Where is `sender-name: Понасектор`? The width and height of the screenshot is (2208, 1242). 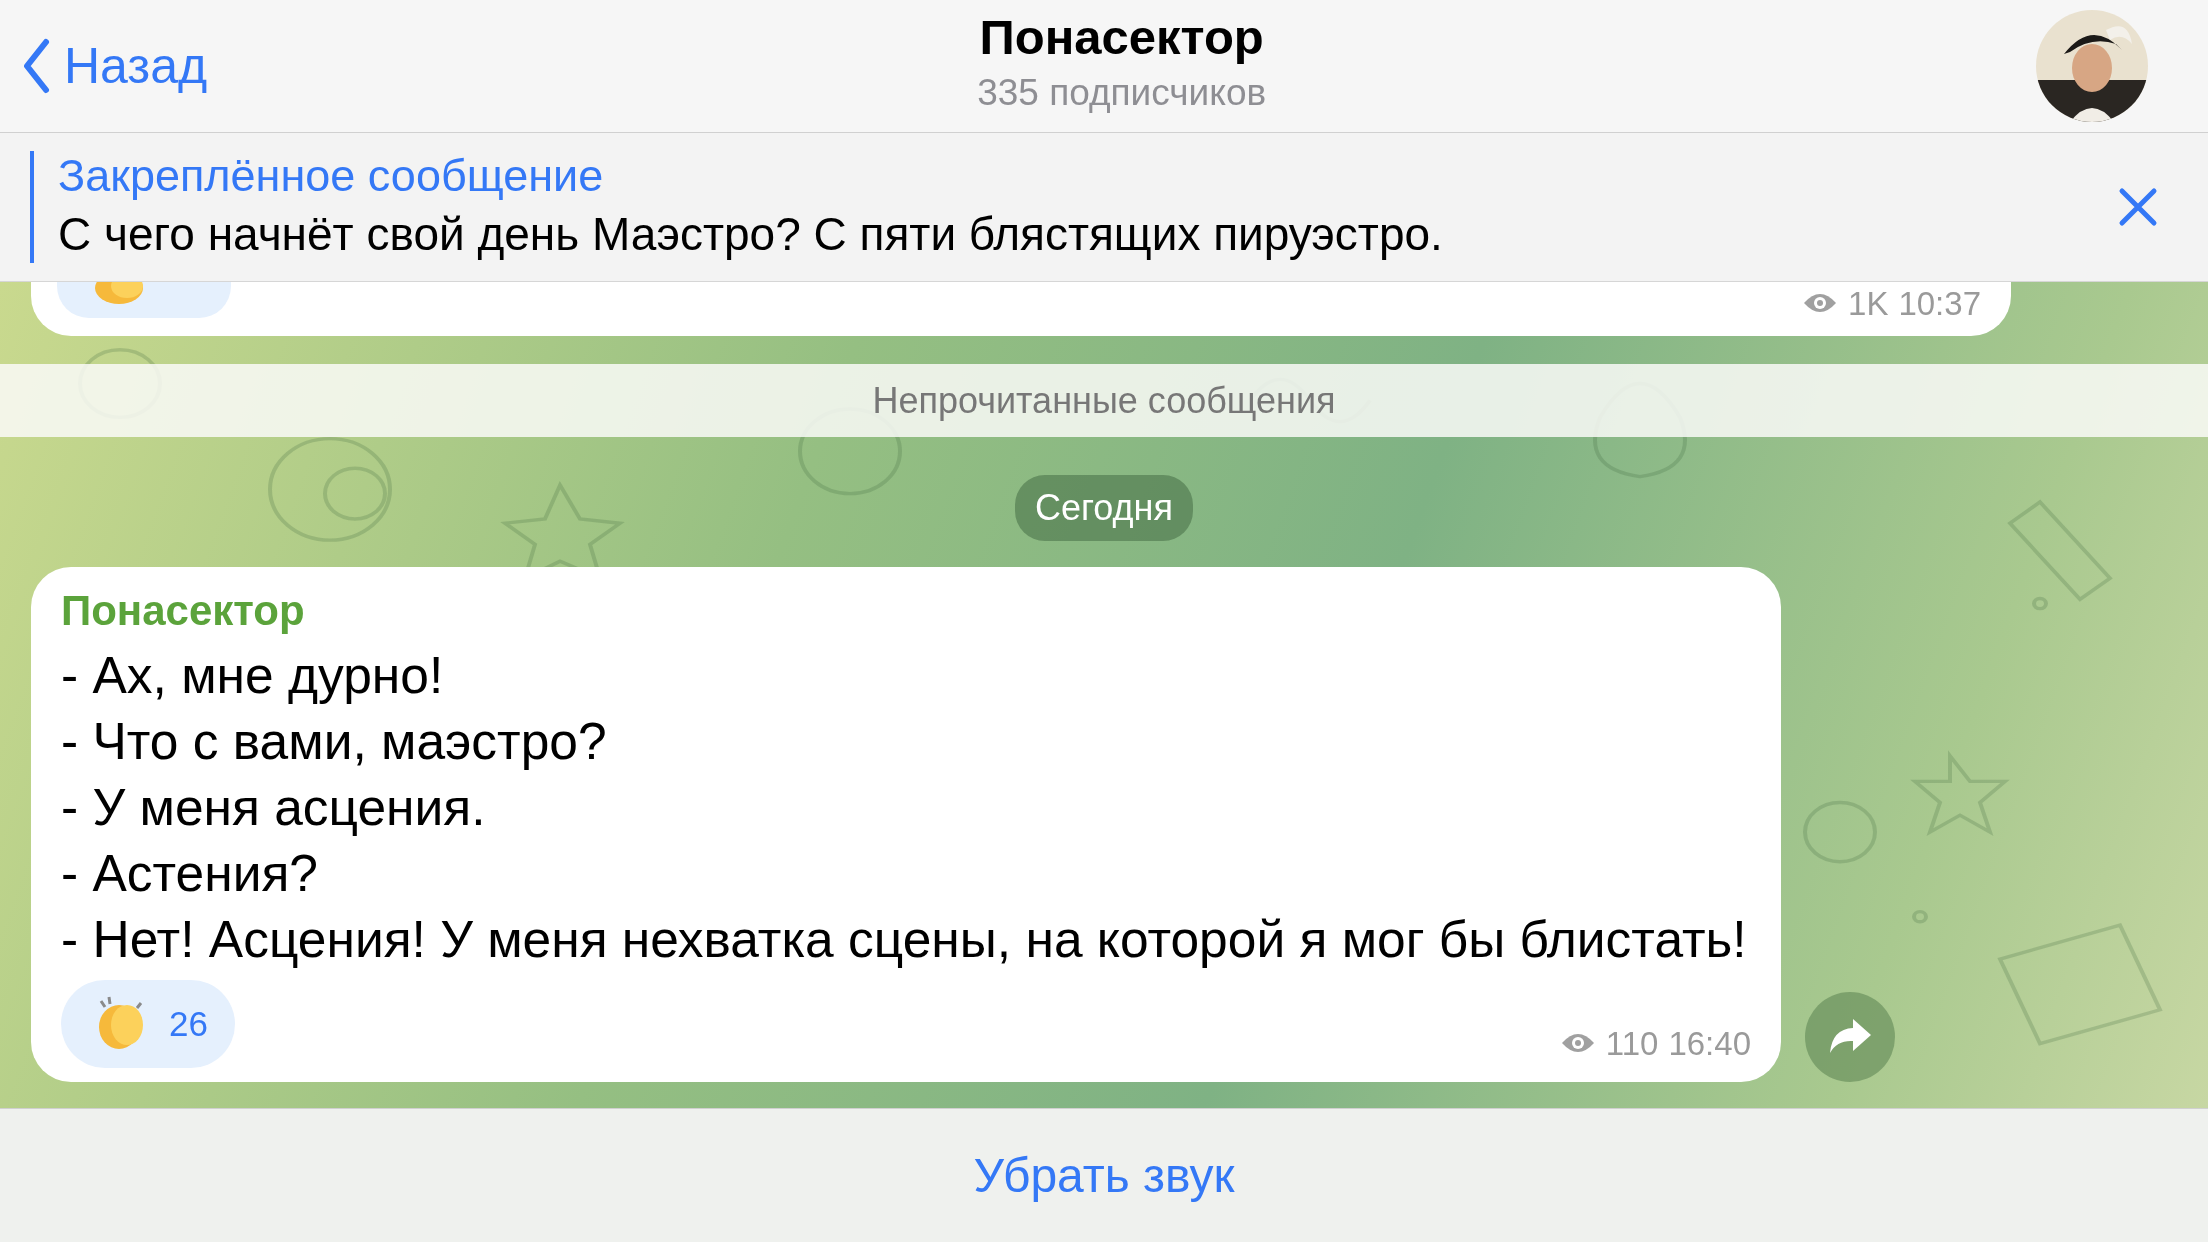
sender-name: Понасектор is located at coordinates (183, 611).